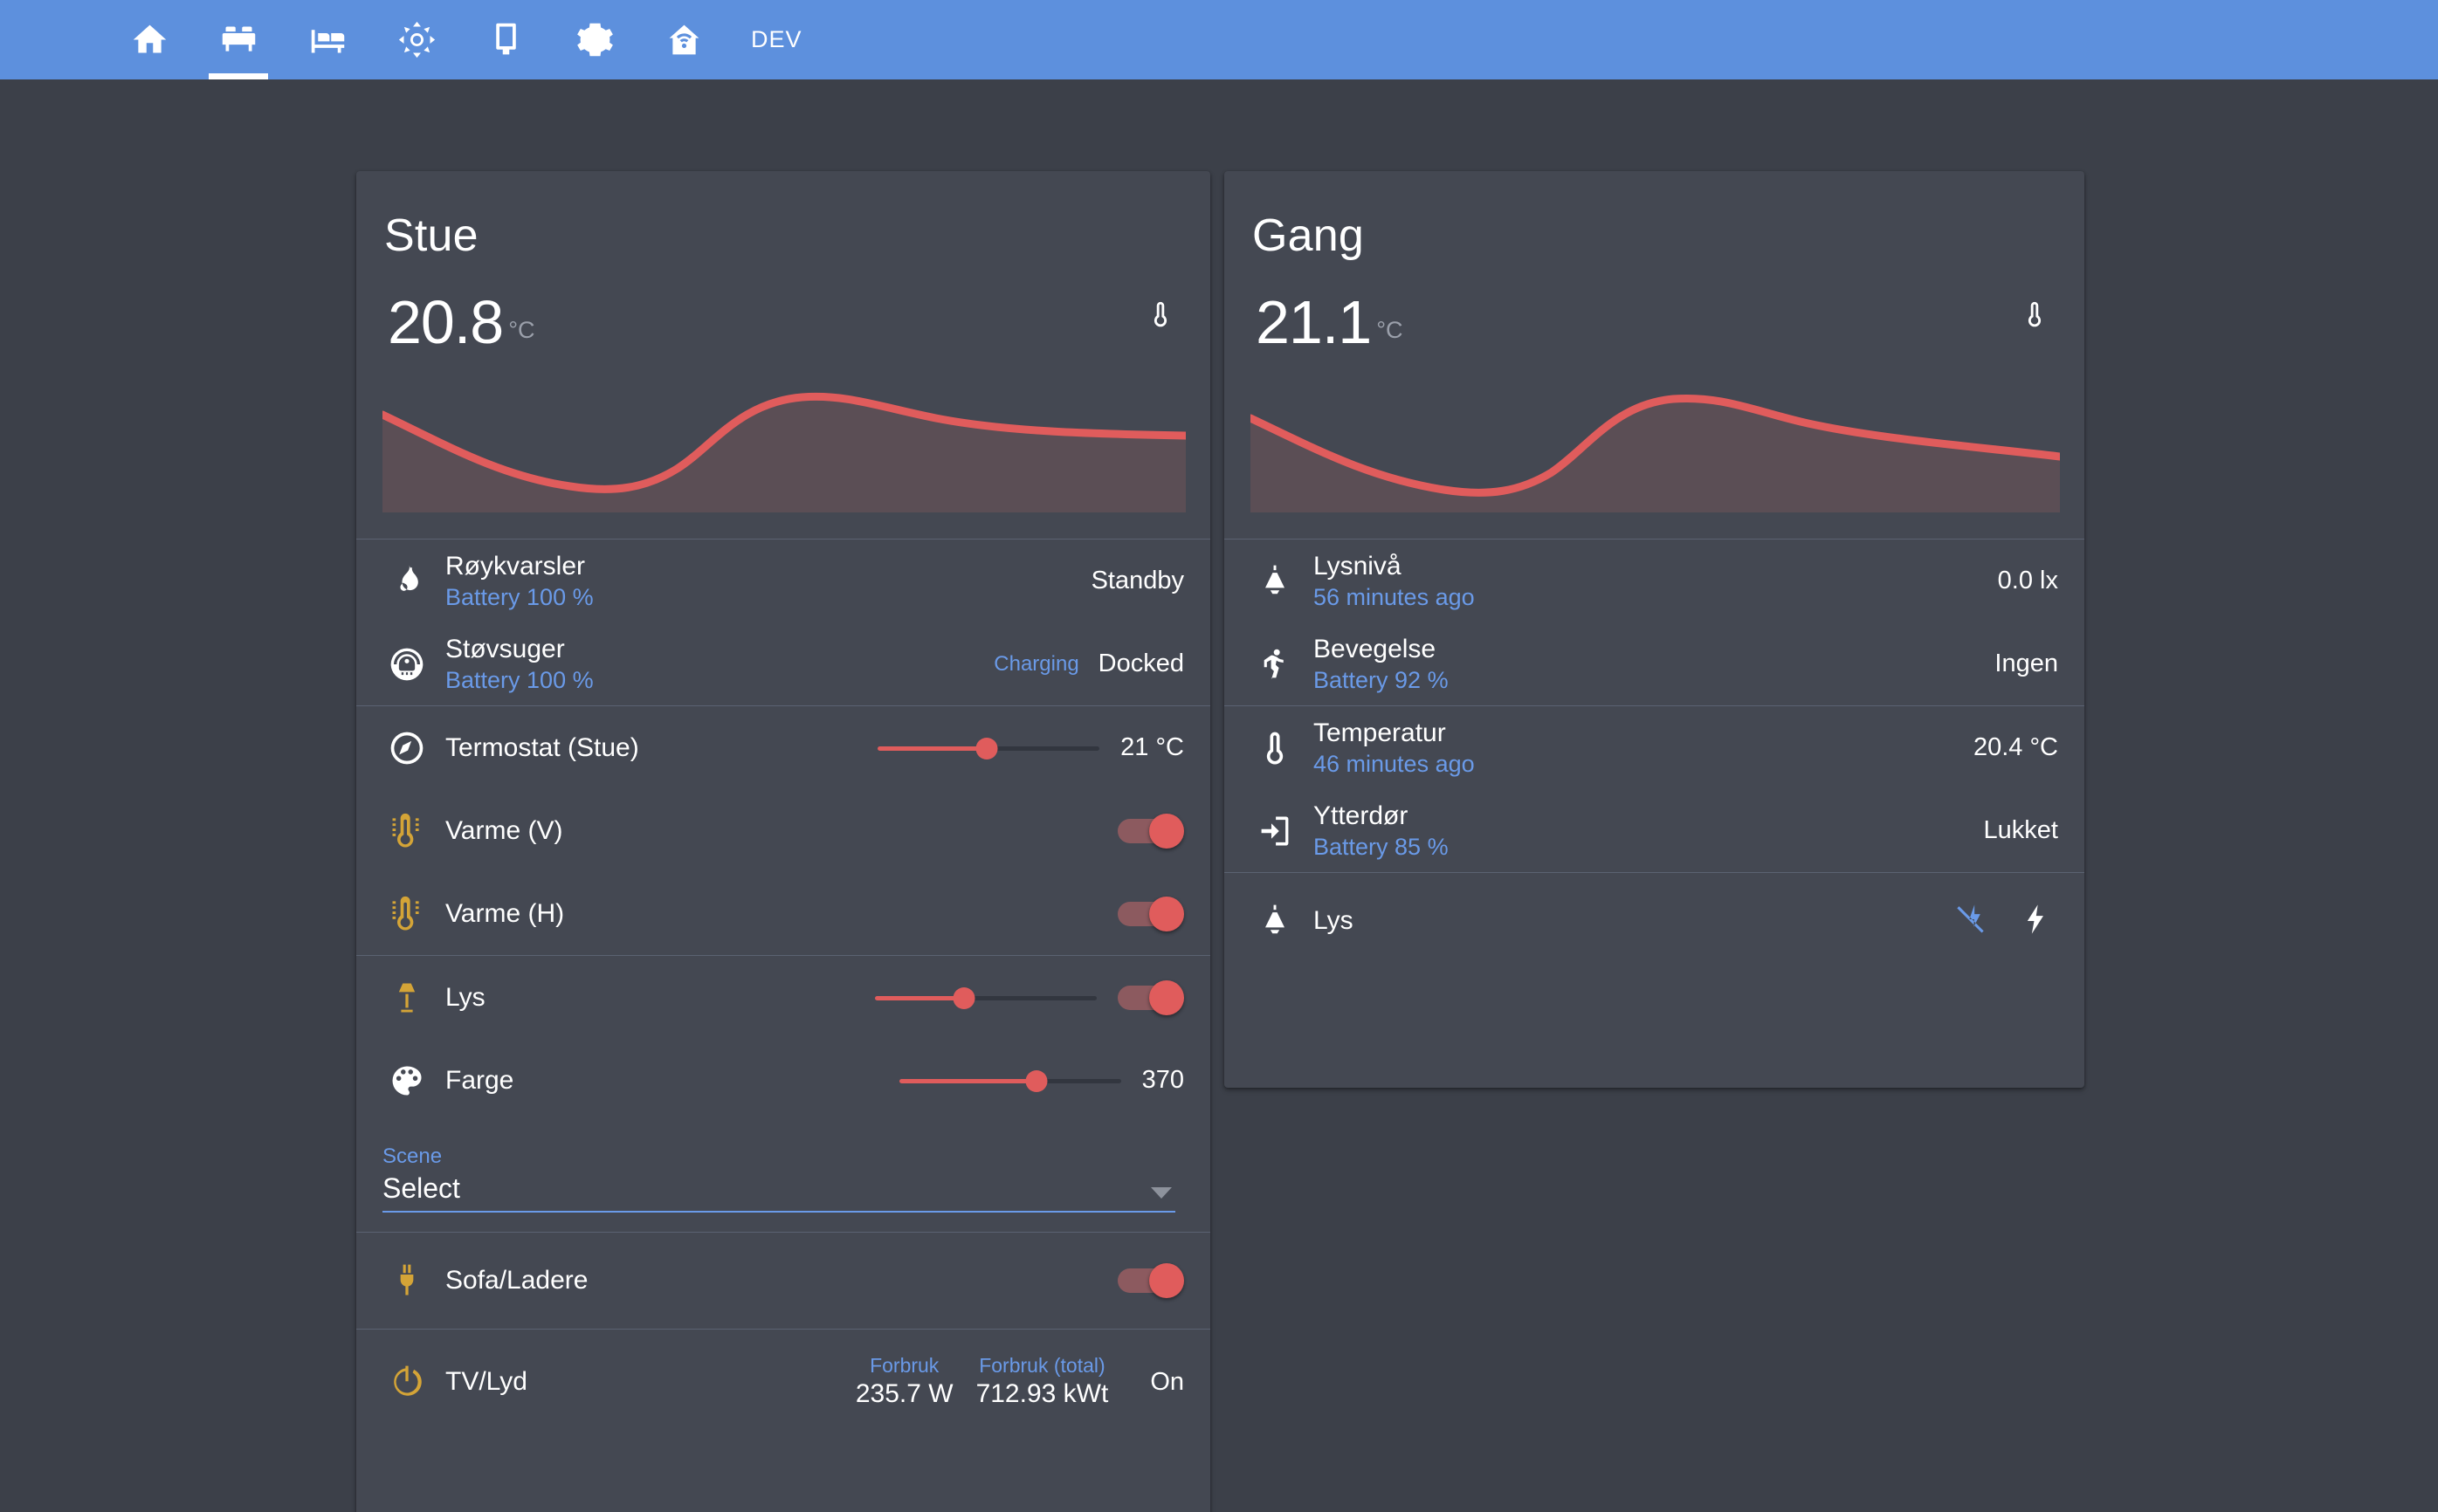 This screenshot has width=2438, height=1512. What do you see at coordinates (783, 997) in the screenshot?
I see `row-lys: Lys` at bounding box center [783, 997].